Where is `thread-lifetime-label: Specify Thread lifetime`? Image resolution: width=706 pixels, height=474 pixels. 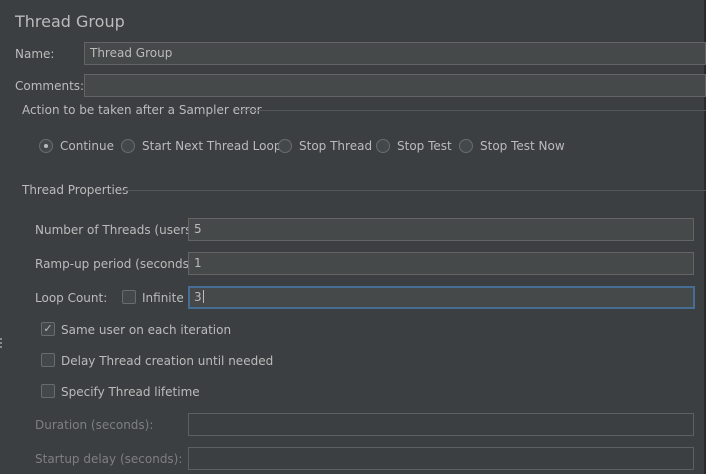 thread-lifetime-label: Specify Thread lifetime is located at coordinates (130, 392).